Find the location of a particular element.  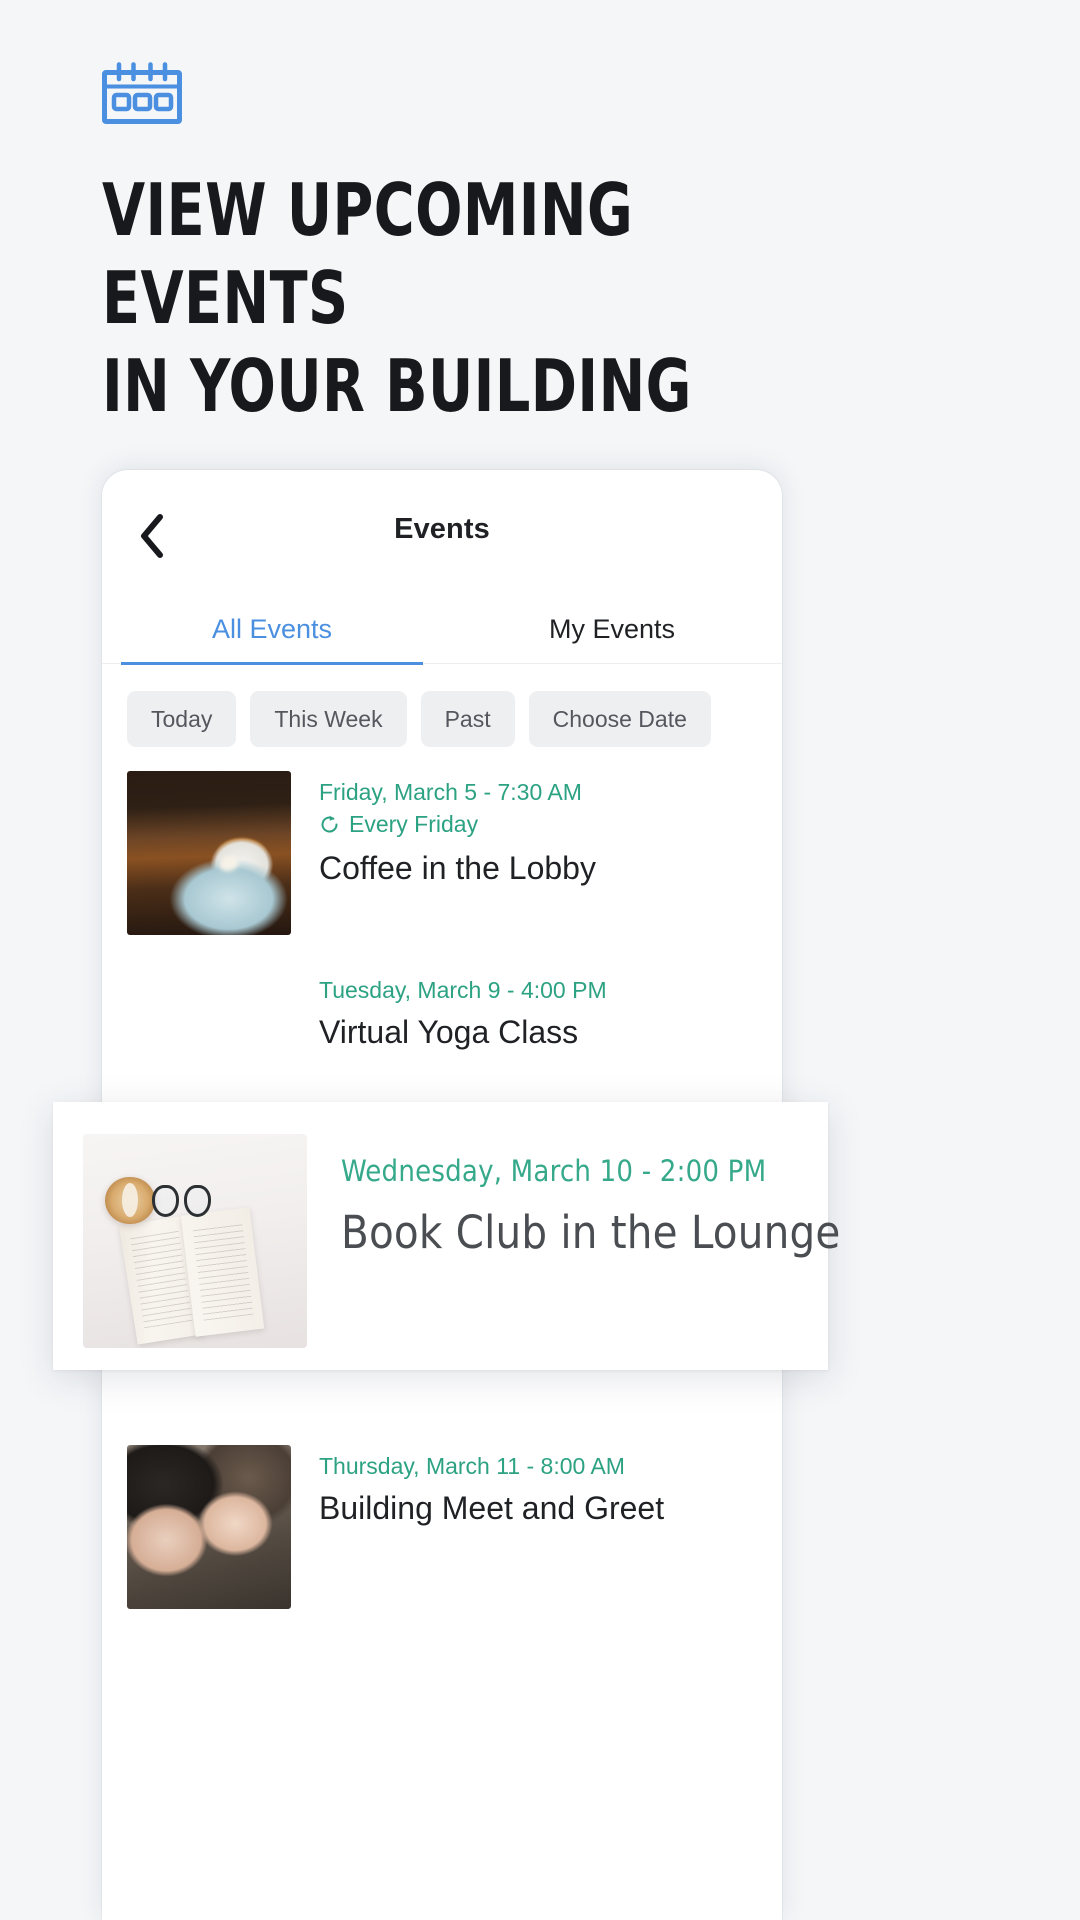

event-date: Friday, March 5 - 7:30 AM is located at coordinates (450, 792).